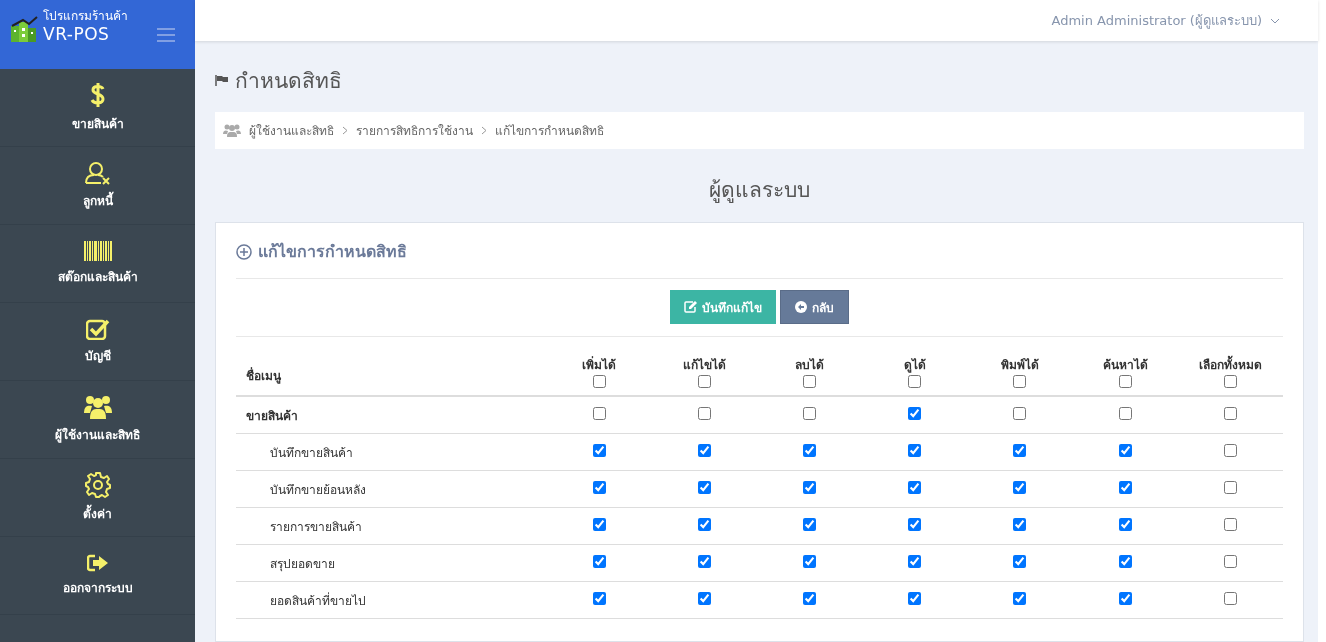 The height and width of the screenshot is (642, 1326). I want to click on column-header: เลือกทั้งหมด, so click(1230, 364).